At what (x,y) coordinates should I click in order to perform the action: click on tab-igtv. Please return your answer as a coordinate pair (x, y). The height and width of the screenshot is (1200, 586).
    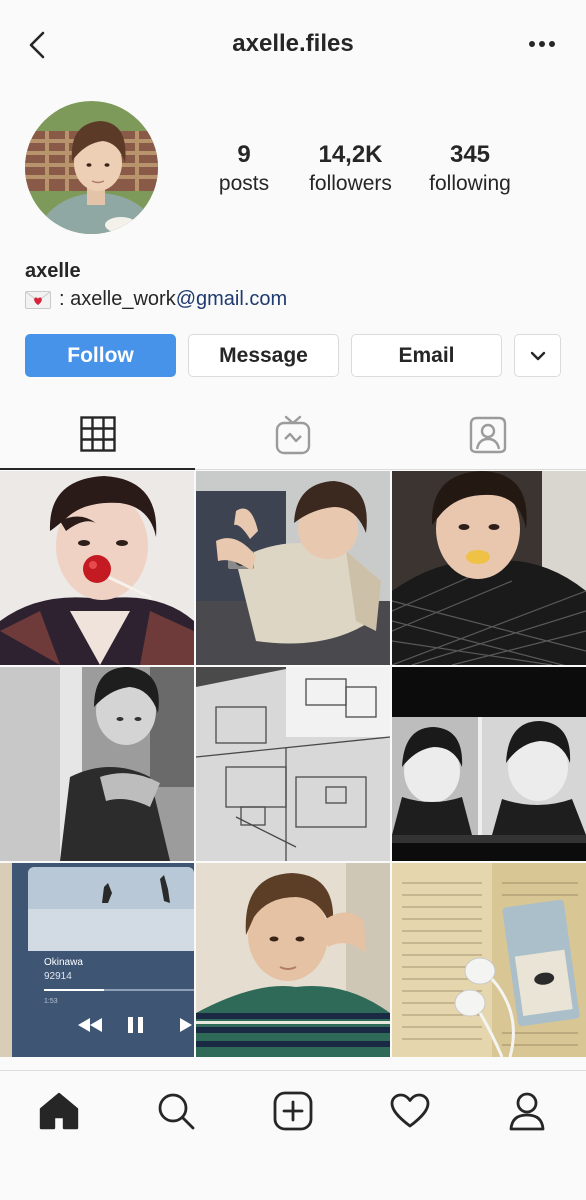
    Looking at the image, I should click on (292, 435).